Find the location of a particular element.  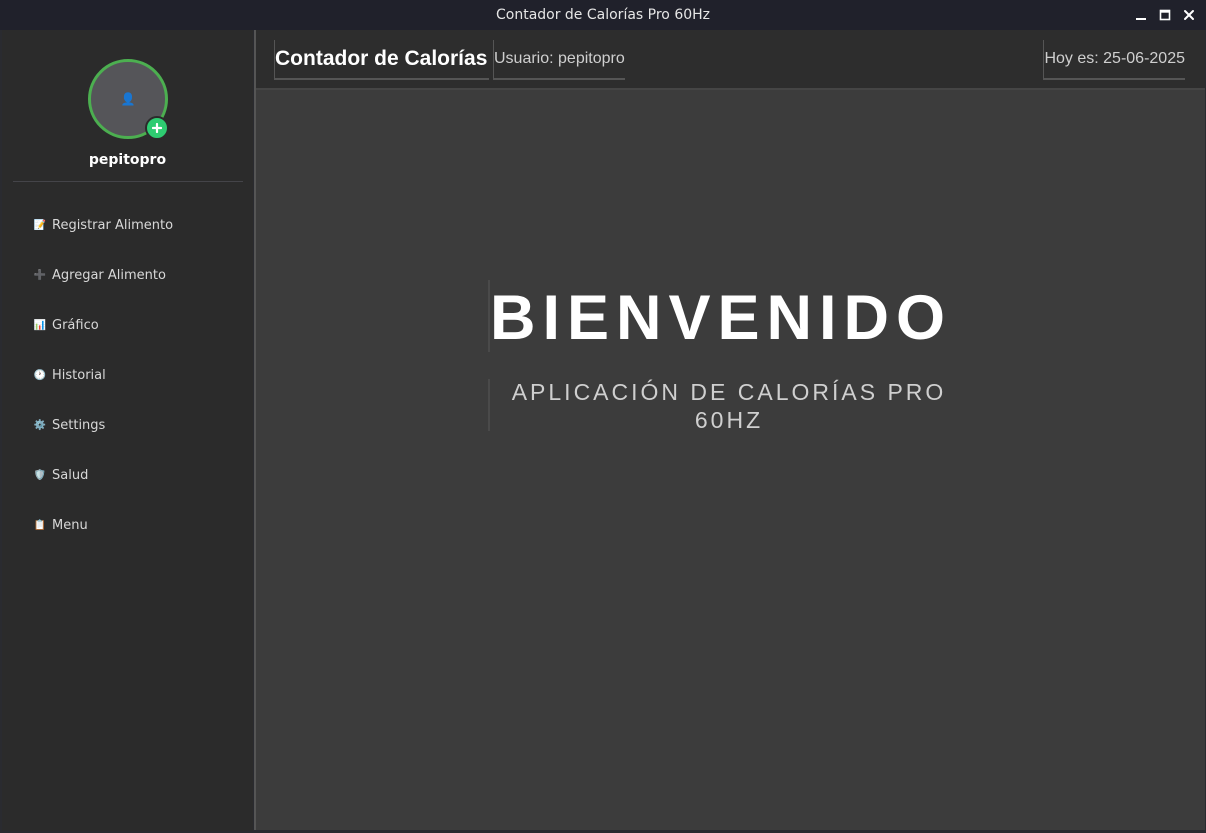

shield-icon: 🛡️ is located at coordinates (40, 475).